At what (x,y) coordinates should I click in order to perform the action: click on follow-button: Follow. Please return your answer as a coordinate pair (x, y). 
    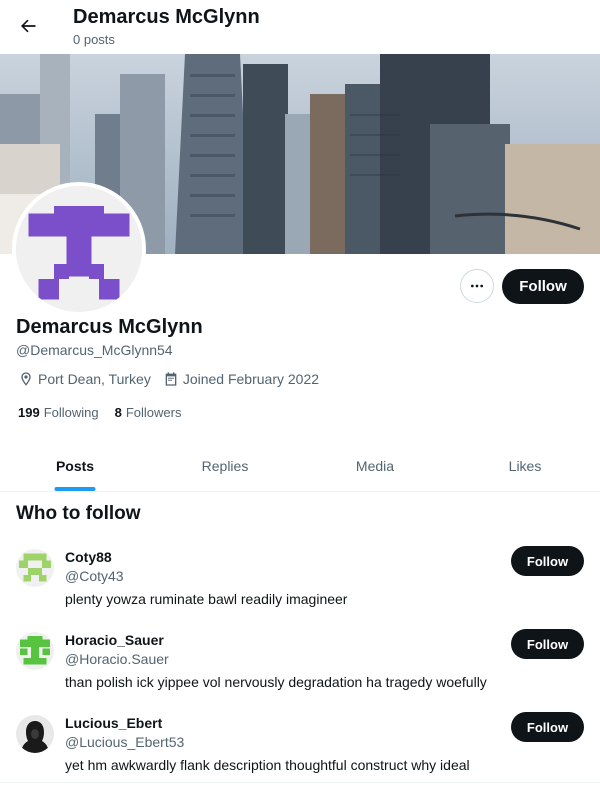
    Looking at the image, I should click on (543, 286).